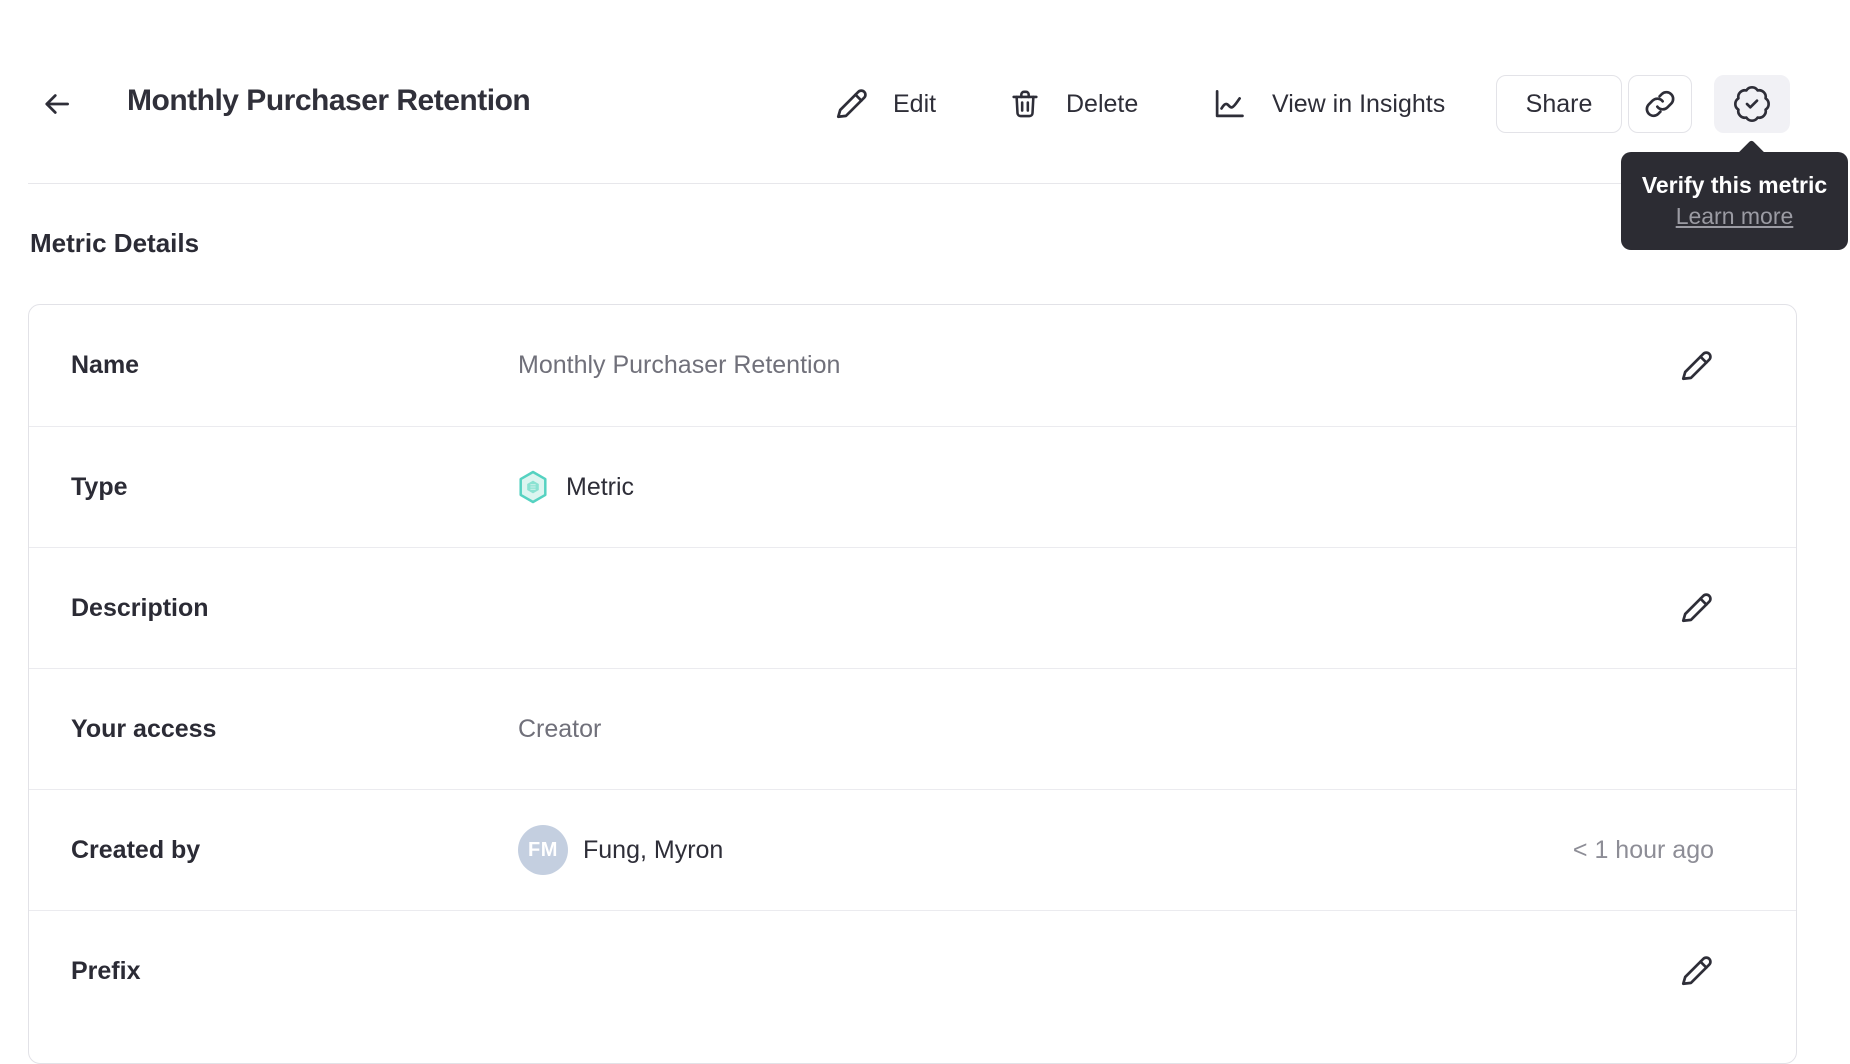 Image resolution: width=1850 pixels, height=1064 pixels. What do you see at coordinates (884, 104) in the screenshot?
I see `edit-button: Edit` at bounding box center [884, 104].